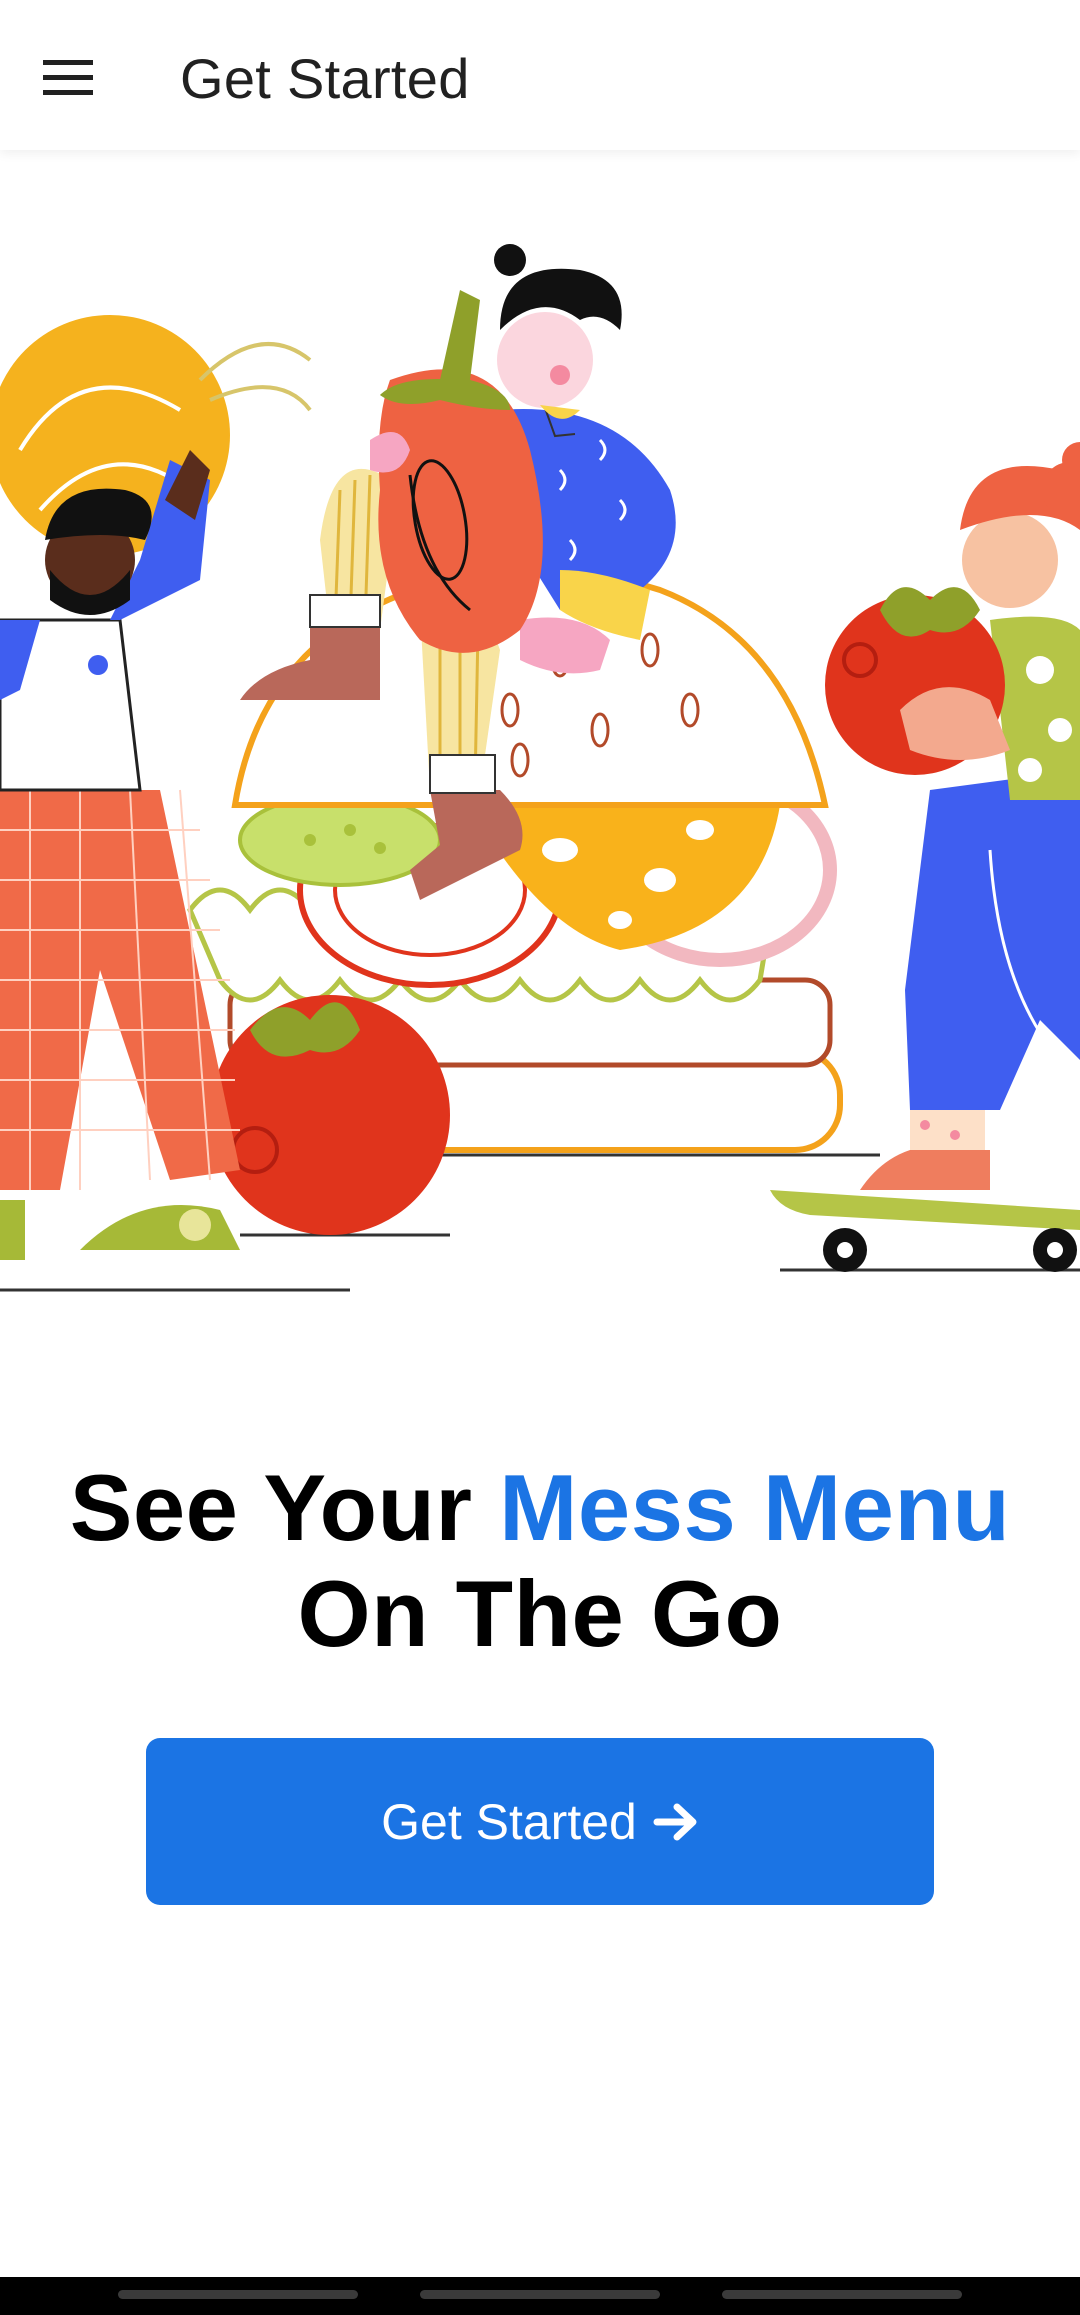 The height and width of the screenshot is (2315, 1080). What do you see at coordinates (675, 1821) in the screenshot?
I see `arrow-right-icon` at bounding box center [675, 1821].